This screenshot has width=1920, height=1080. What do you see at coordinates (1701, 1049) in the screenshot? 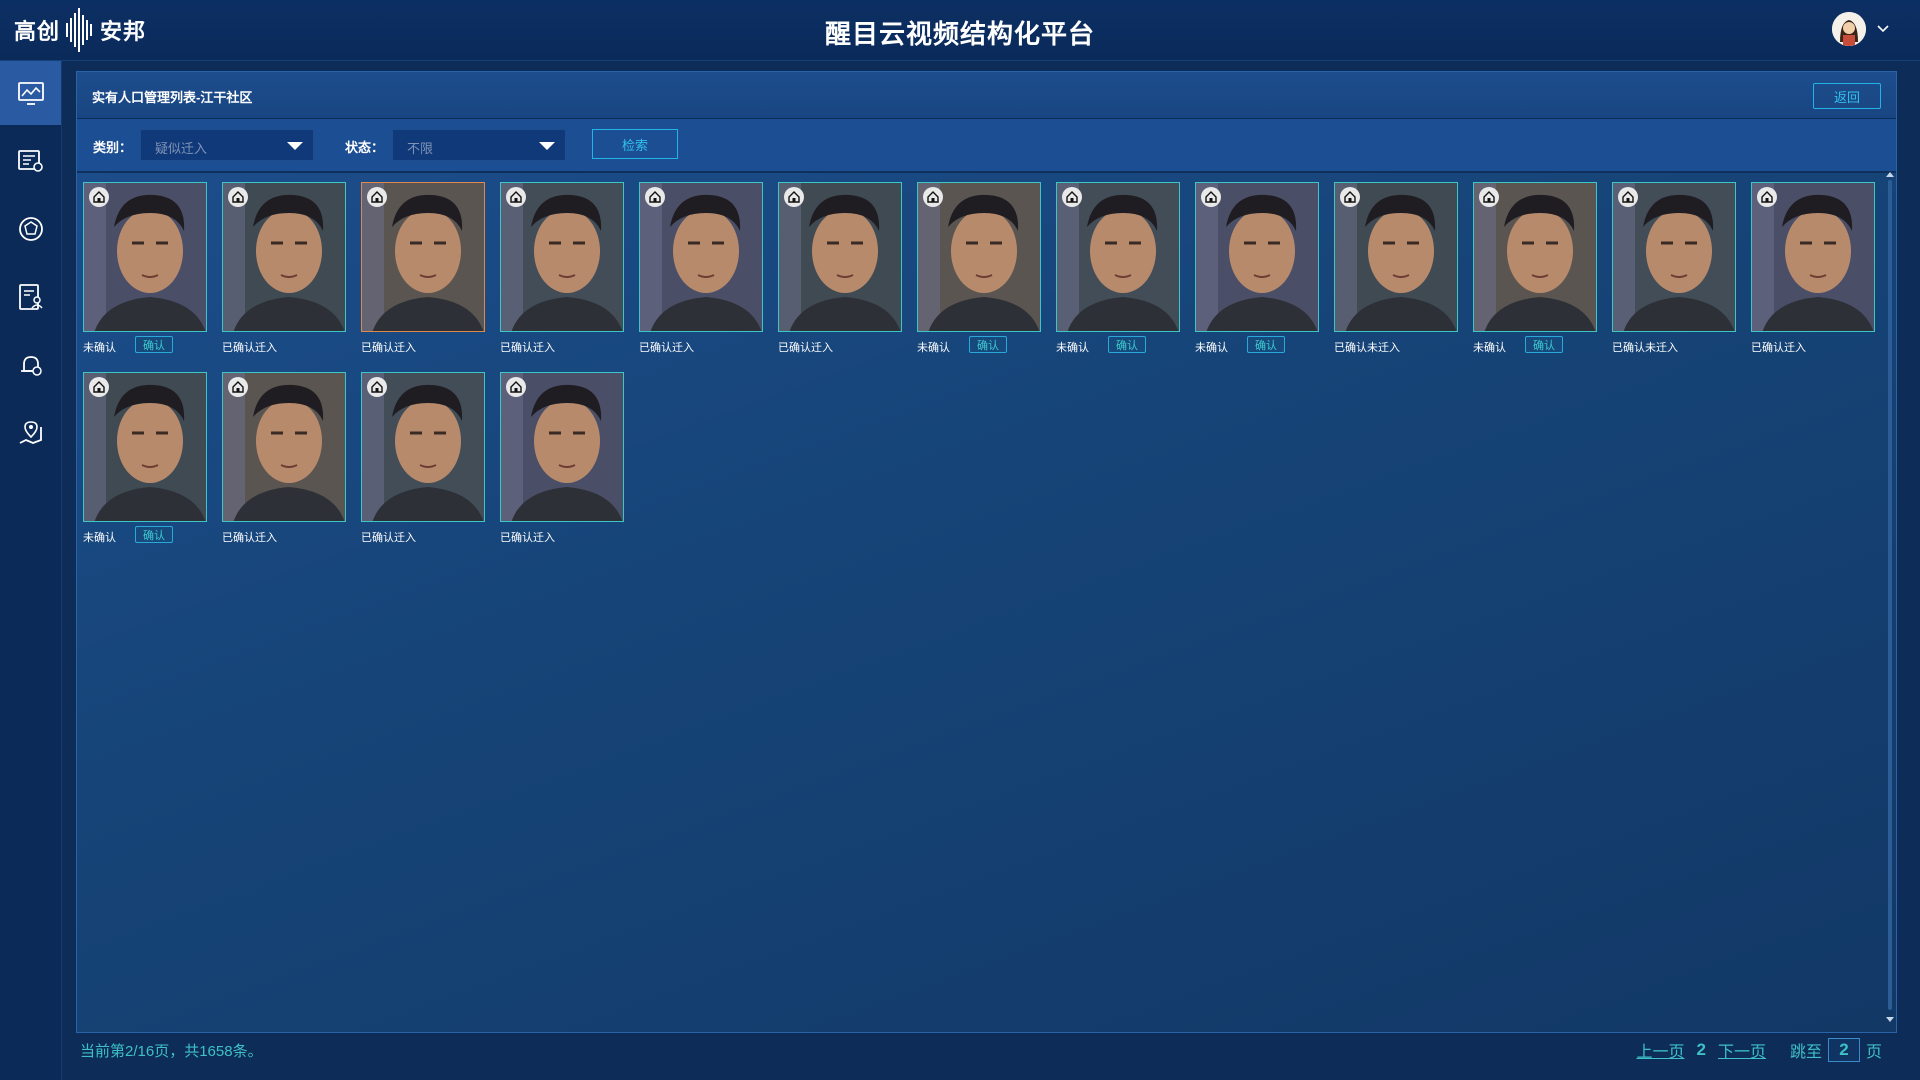
I see `current-page: 2` at bounding box center [1701, 1049].